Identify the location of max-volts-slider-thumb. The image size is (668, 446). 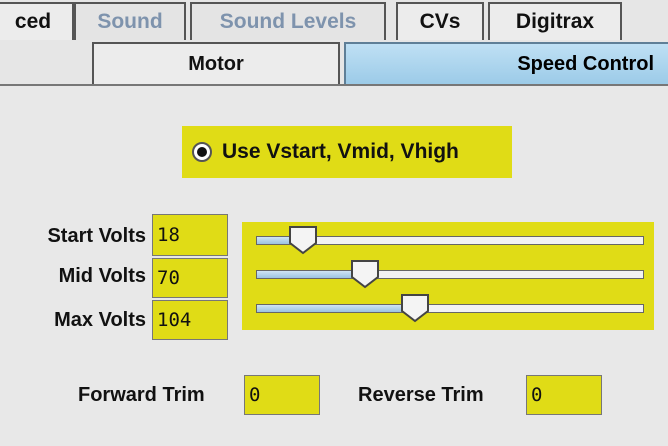
(415, 308).